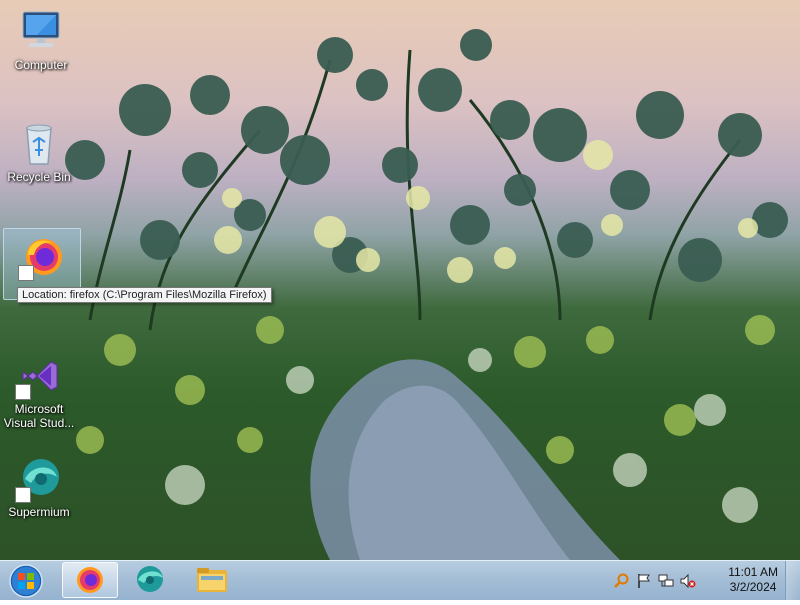 This screenshot has height=605, width=800. What do you see at coordinates (41, 32) in the screenshot?
I see `computer-icon` at bounding box center [41, 32].